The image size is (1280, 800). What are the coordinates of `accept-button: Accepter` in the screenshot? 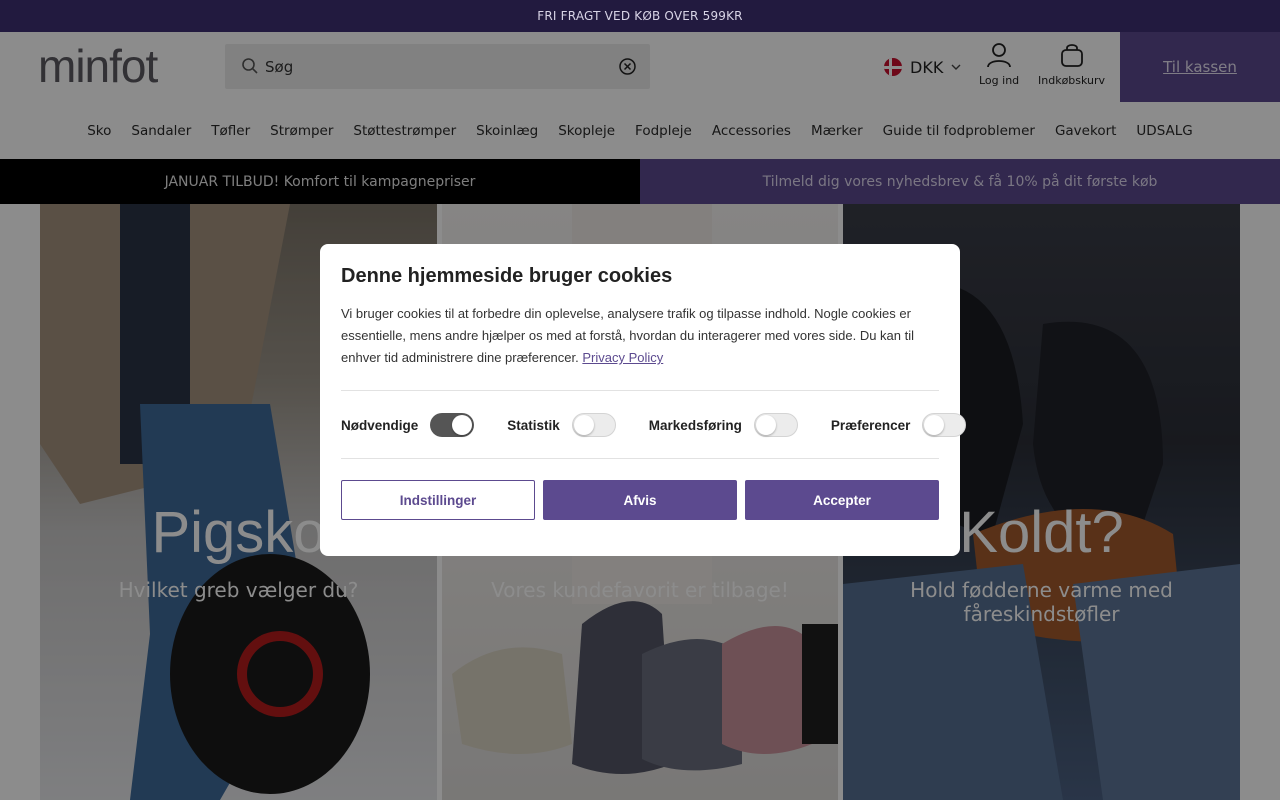 It's located at (842, 500).